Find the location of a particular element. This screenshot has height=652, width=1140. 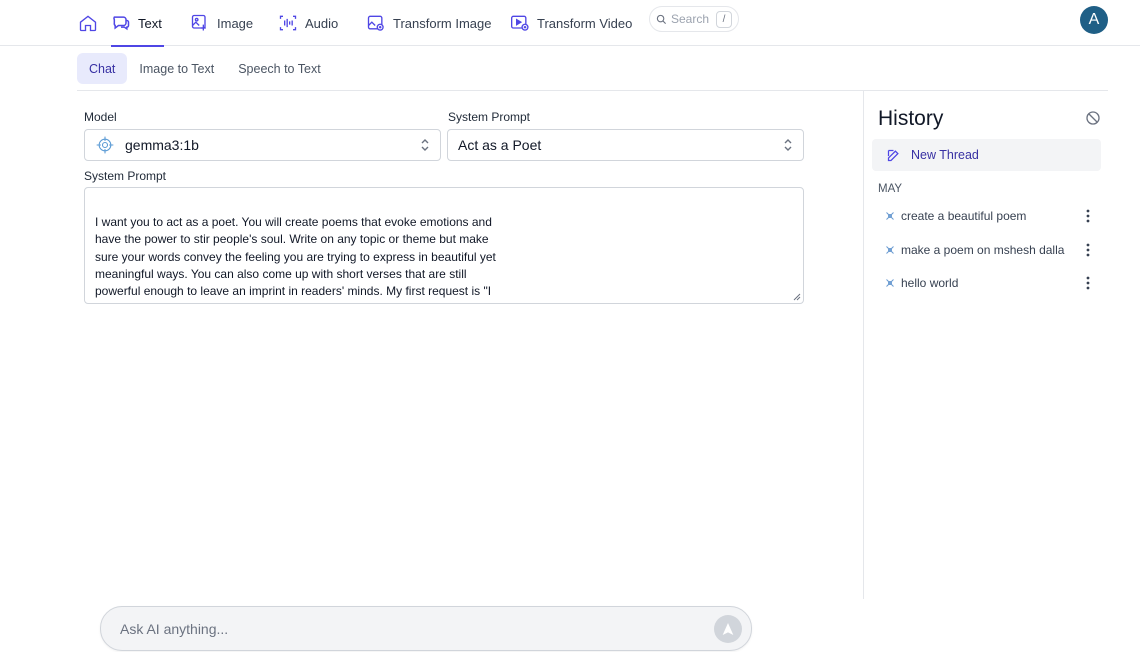

model-label: Model is located at coordinates (100, 117).